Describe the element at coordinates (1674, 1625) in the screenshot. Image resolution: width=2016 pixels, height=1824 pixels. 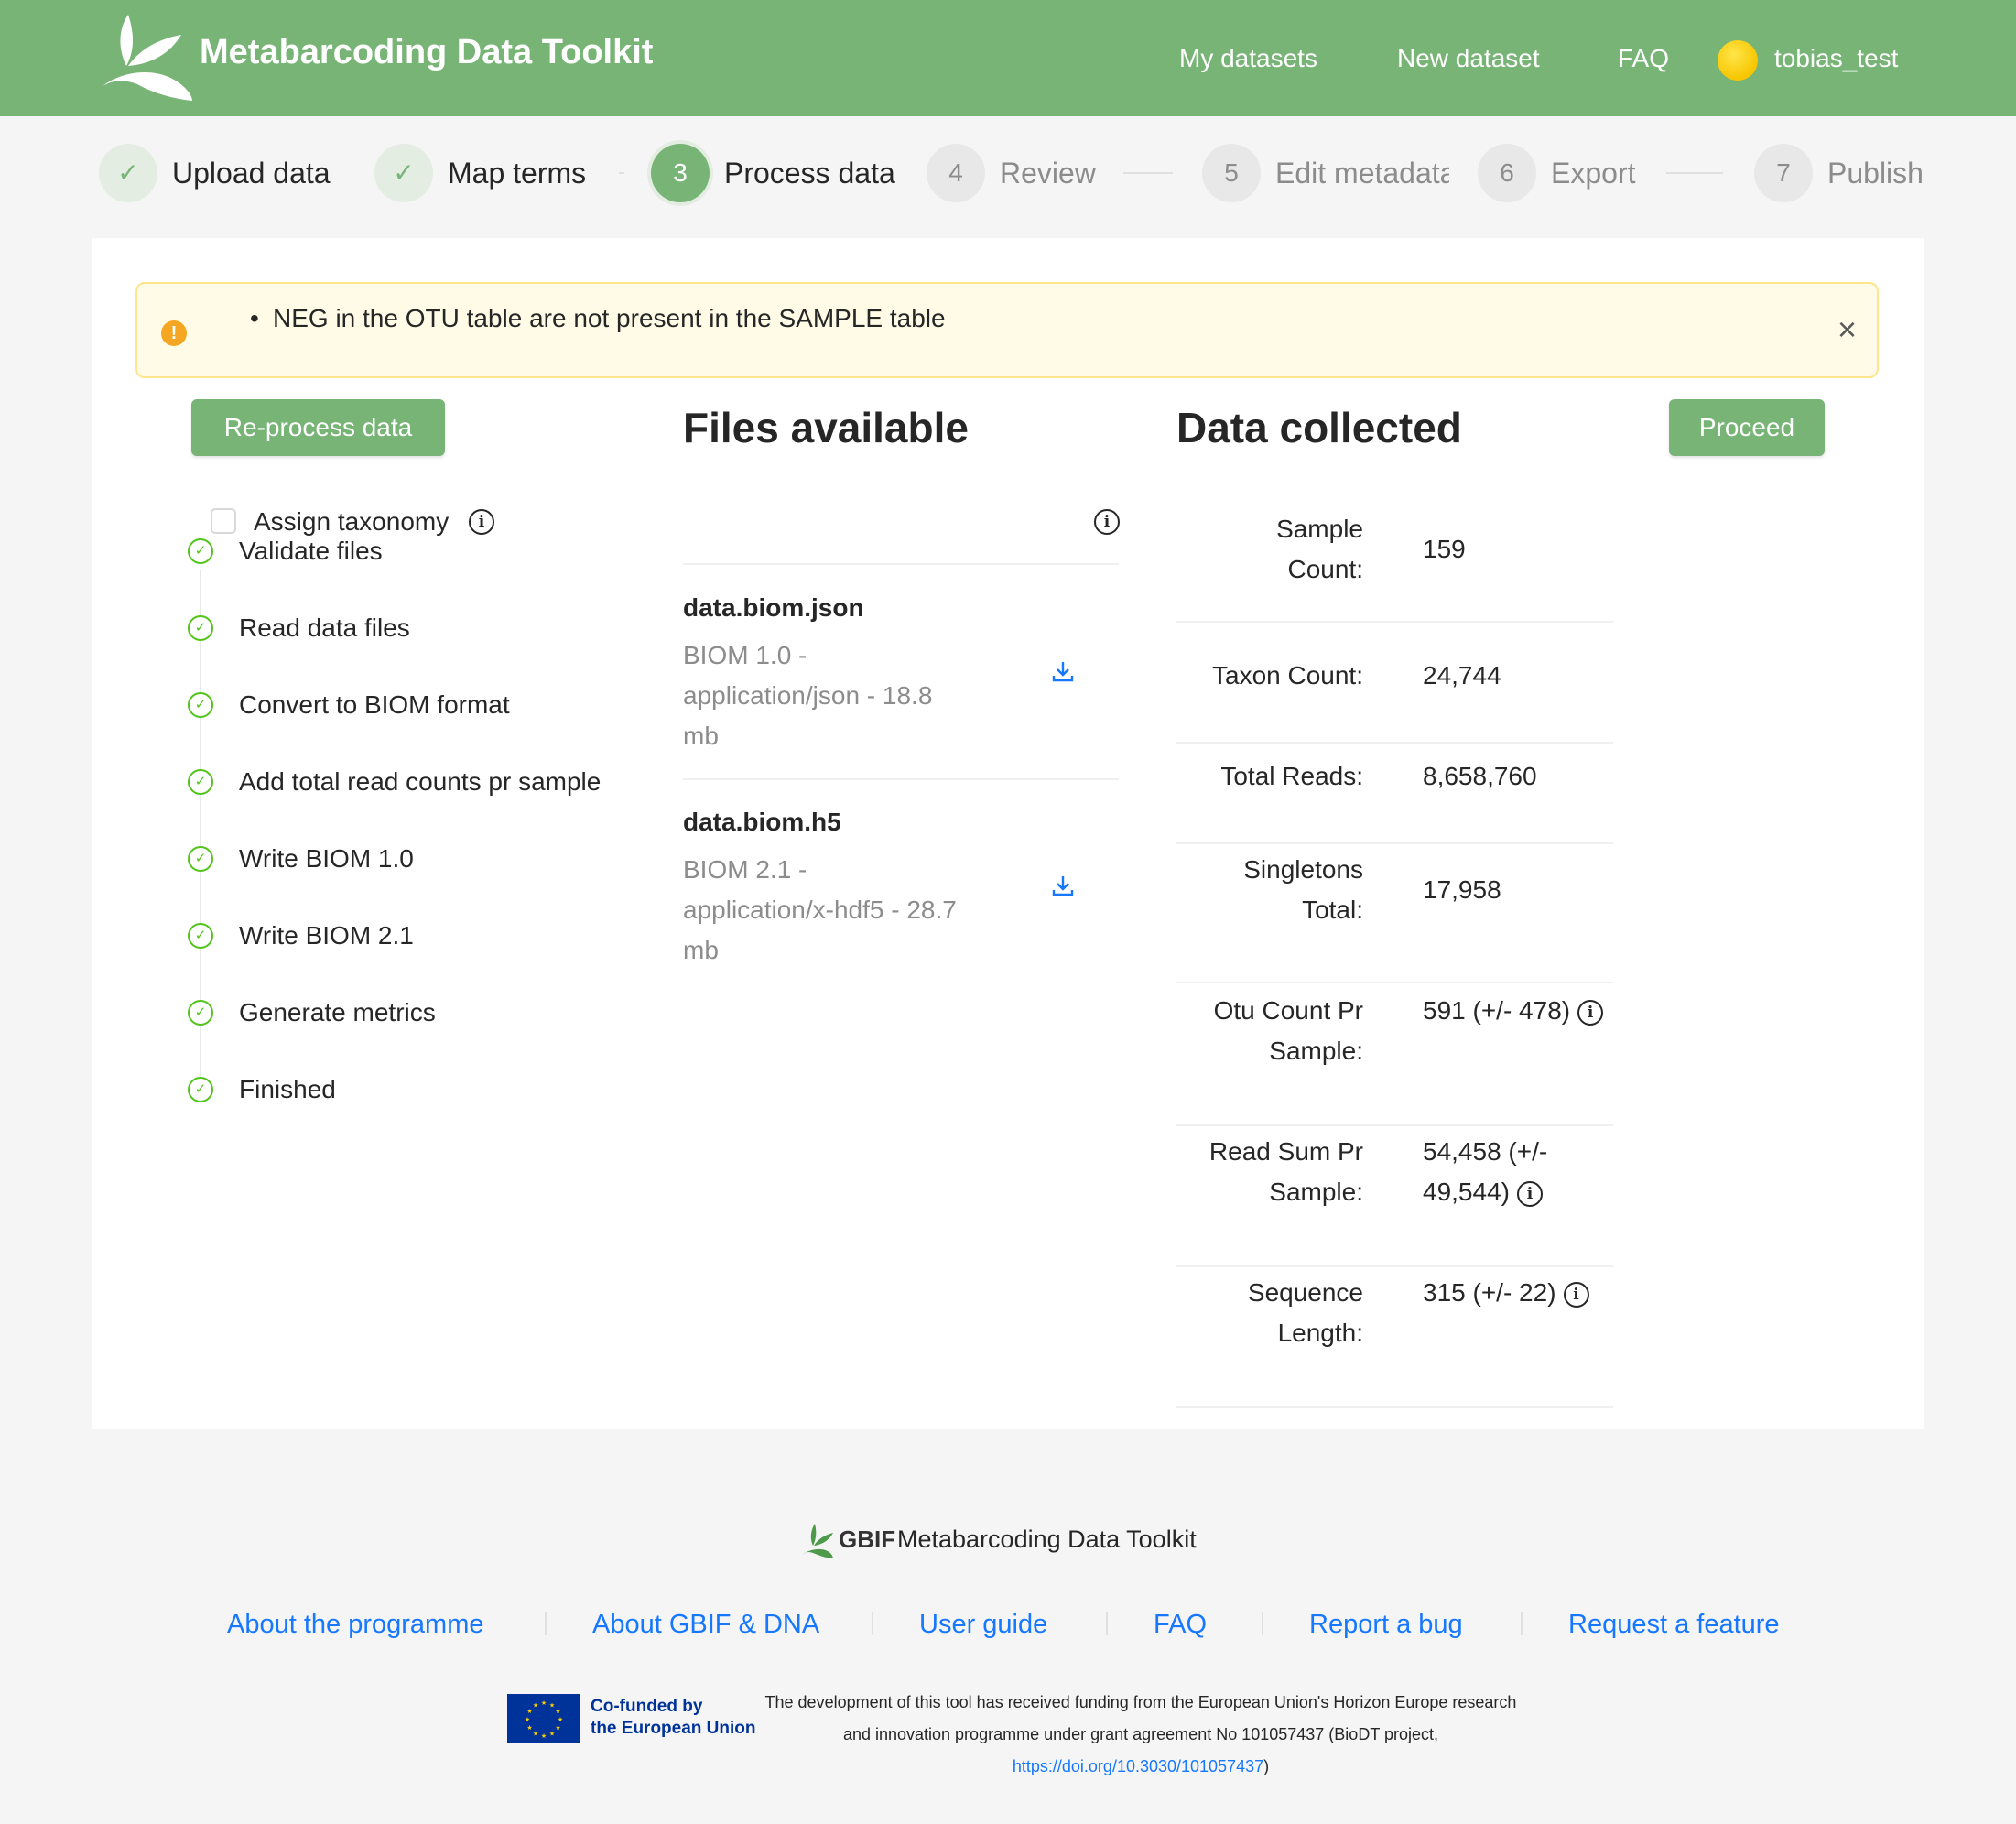
I see `footer-link-request-feature: Request a feature` at that location.